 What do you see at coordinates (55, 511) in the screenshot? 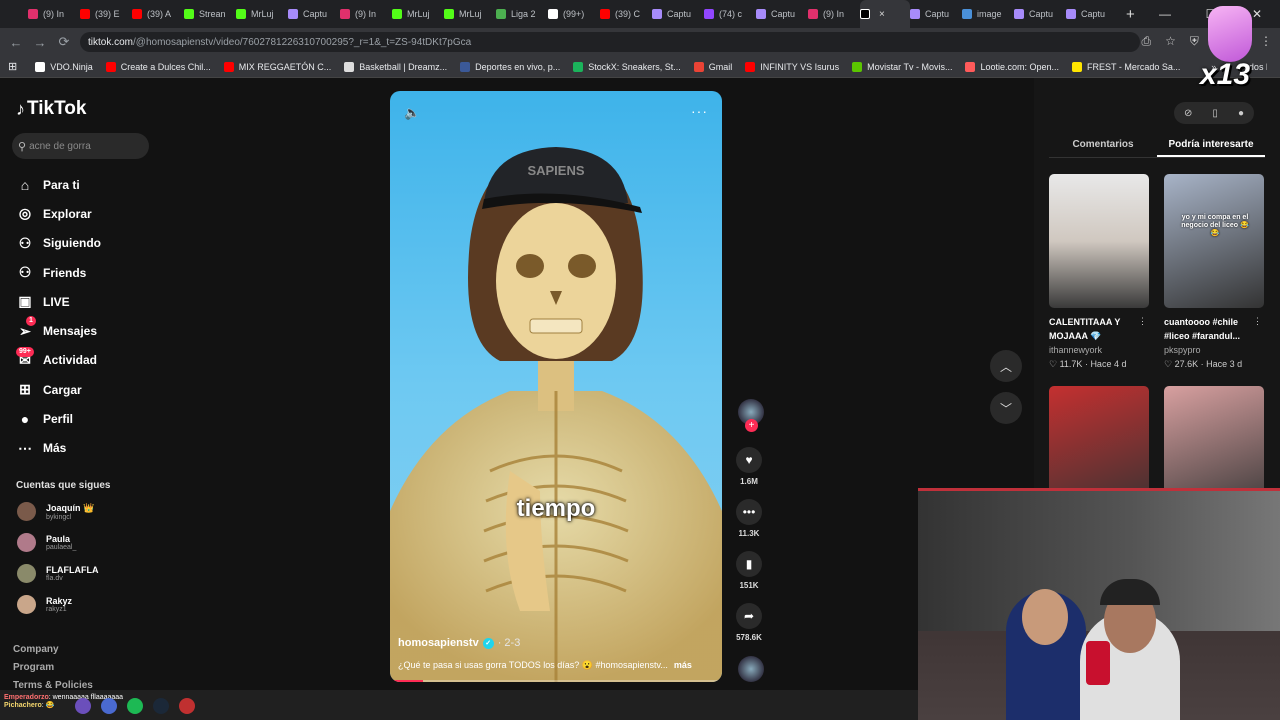
I see `followed-account: Joaquín 👑 bykingcl` at bounding box center [55, 511].